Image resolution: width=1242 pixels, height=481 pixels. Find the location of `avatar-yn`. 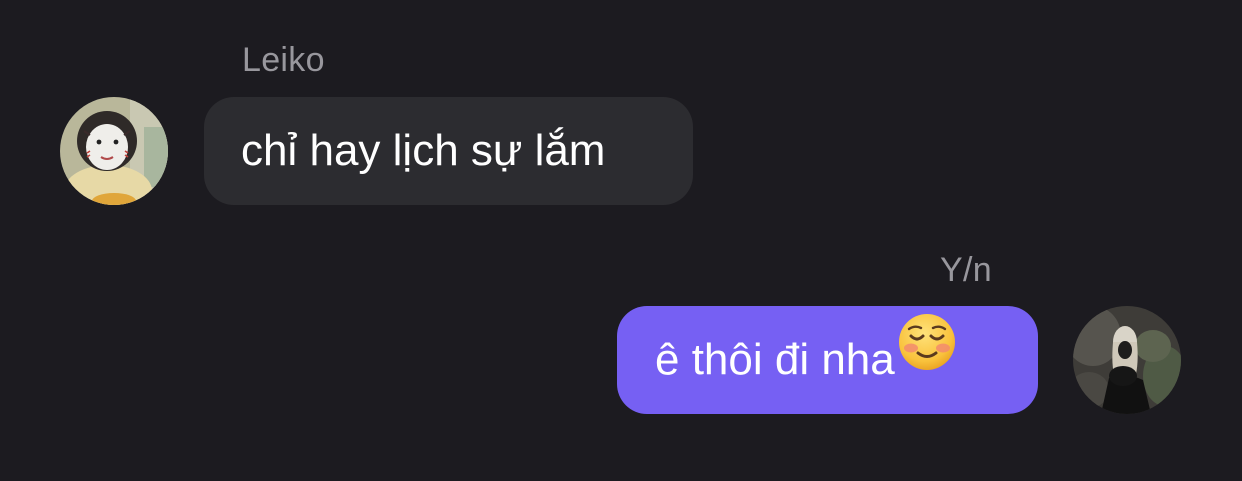

avatar-yn is located at coordinates (1127, 360).